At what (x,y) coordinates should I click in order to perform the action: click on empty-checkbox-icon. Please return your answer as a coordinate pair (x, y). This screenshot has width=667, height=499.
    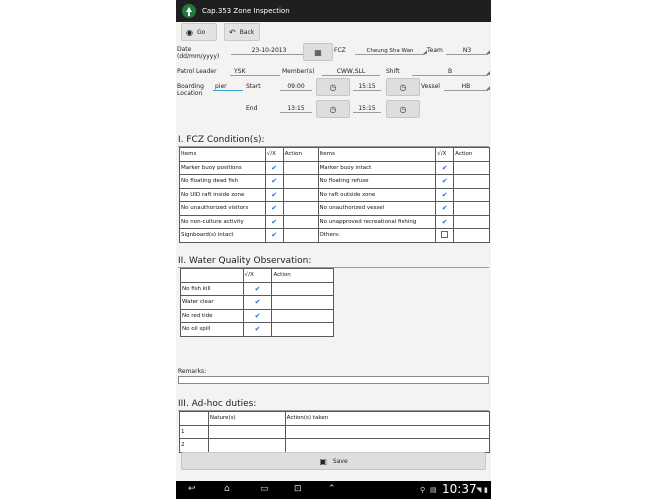
    Looking at the image, I should click on (445, 234).